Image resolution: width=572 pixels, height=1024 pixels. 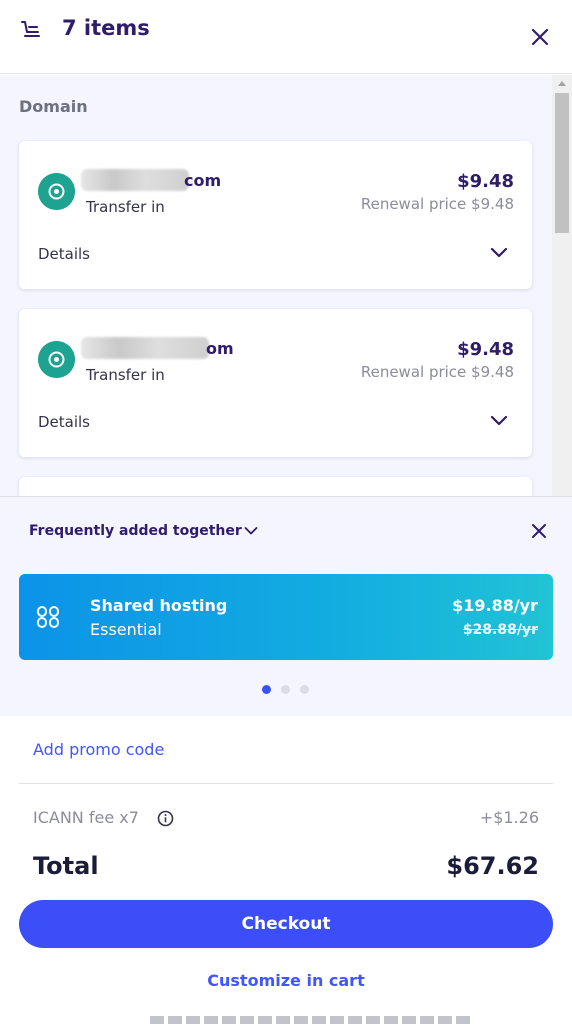 What do you see at coordinates (492, 866) in the screenshot?
I see `total-value: $67.62` at bounding box center [492, 866].